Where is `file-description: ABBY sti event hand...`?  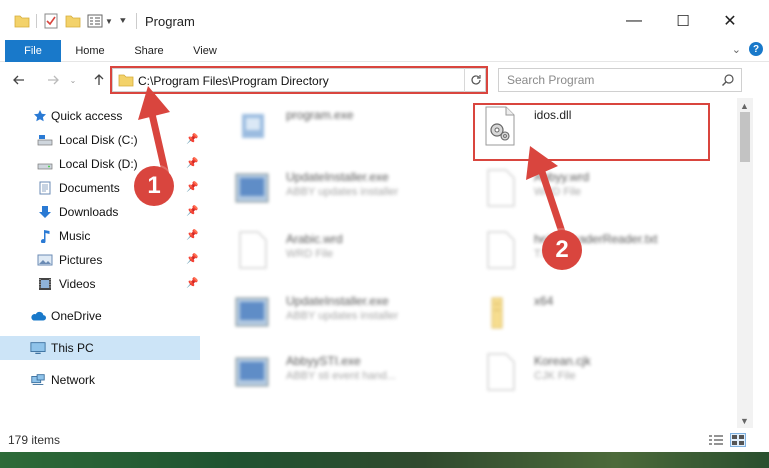 file-description: ABBY sti event hand... is located at coordinates (341, 376).